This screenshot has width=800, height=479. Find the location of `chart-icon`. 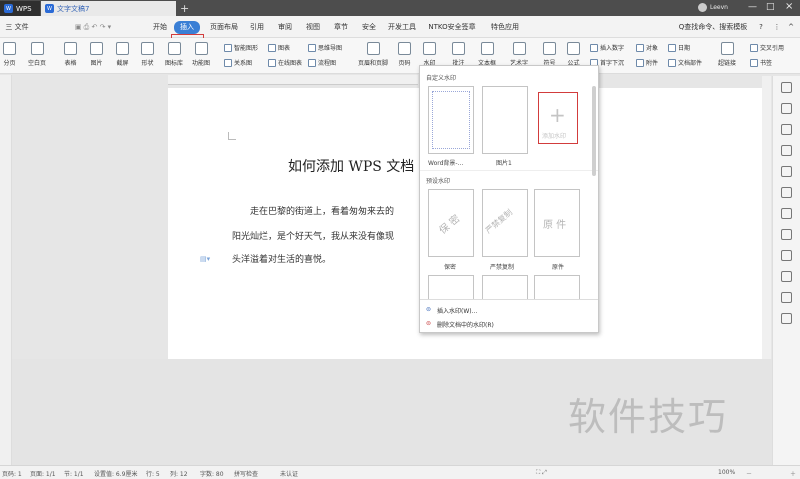

chart-icon is located at coordinates (272, 47).